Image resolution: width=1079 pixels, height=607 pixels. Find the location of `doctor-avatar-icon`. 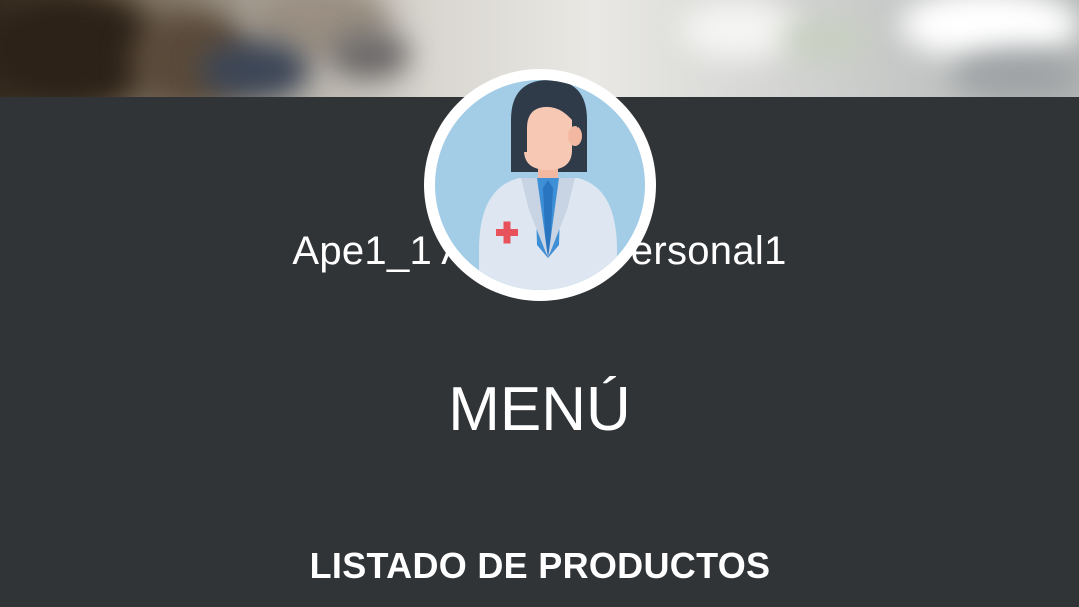

doctor-avatar-icon is located at coordinates (548, 185).